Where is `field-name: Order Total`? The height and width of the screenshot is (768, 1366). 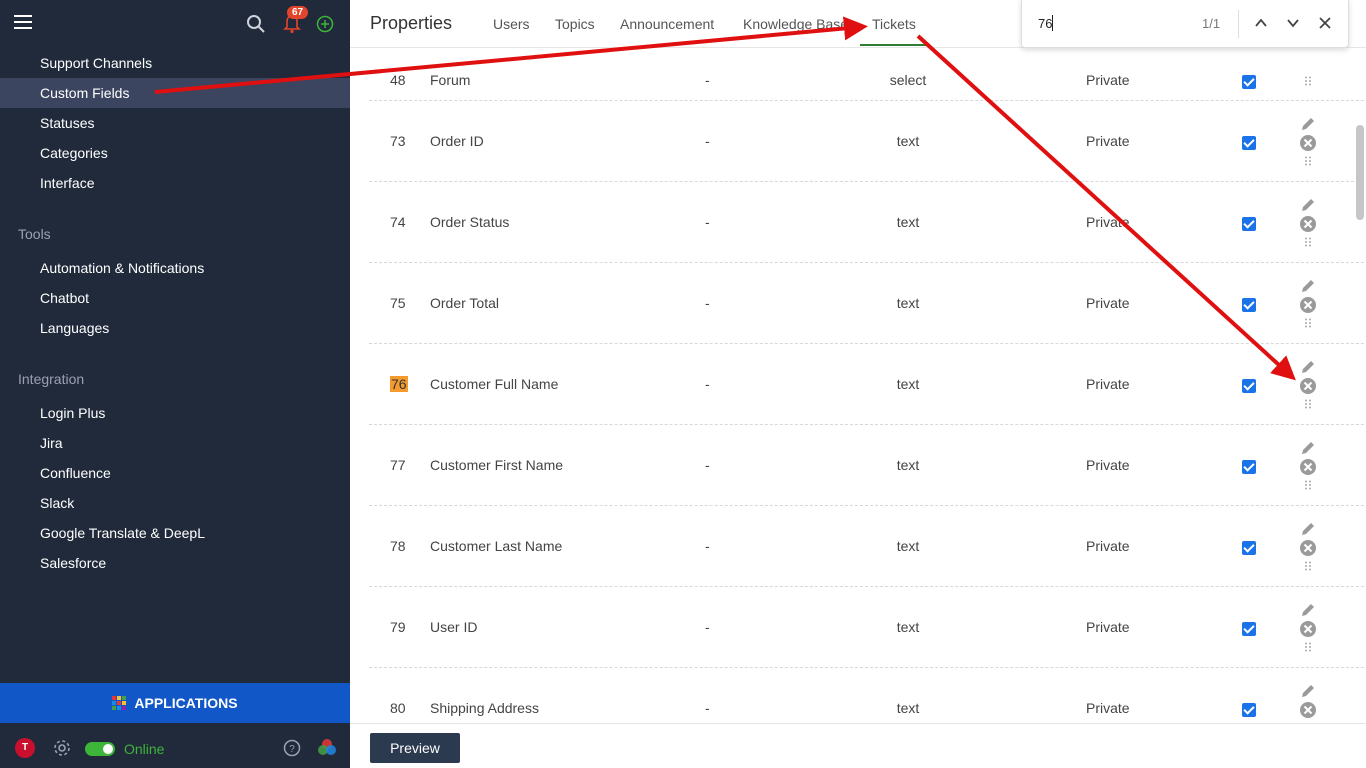
field-name: Order Total is located at coordinates (464, 302).